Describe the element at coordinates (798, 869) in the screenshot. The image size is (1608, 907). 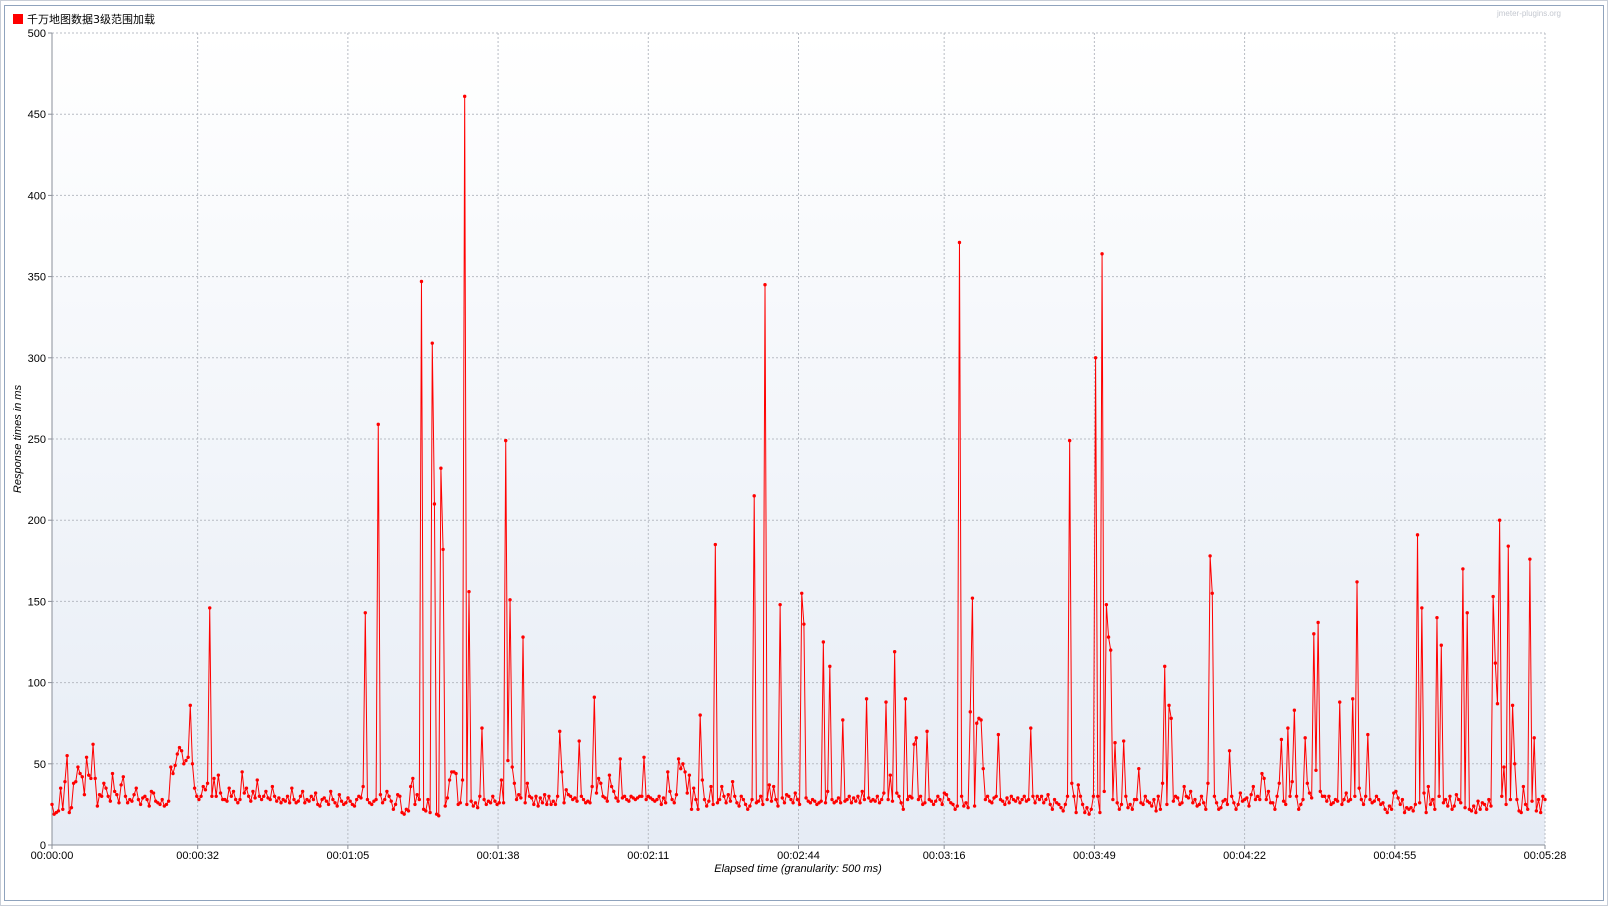
I see `x-axis-title: Elapsed time (granularity: 500 ms)` at that location.